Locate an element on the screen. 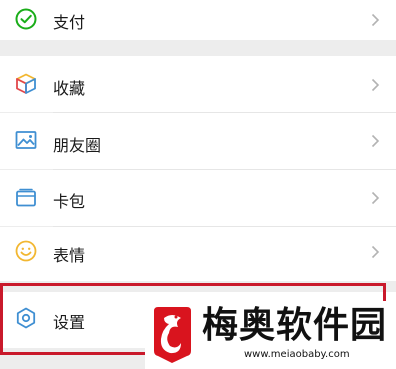 The image size is (396, 369). image-icon is located at coordinates (26, 140).